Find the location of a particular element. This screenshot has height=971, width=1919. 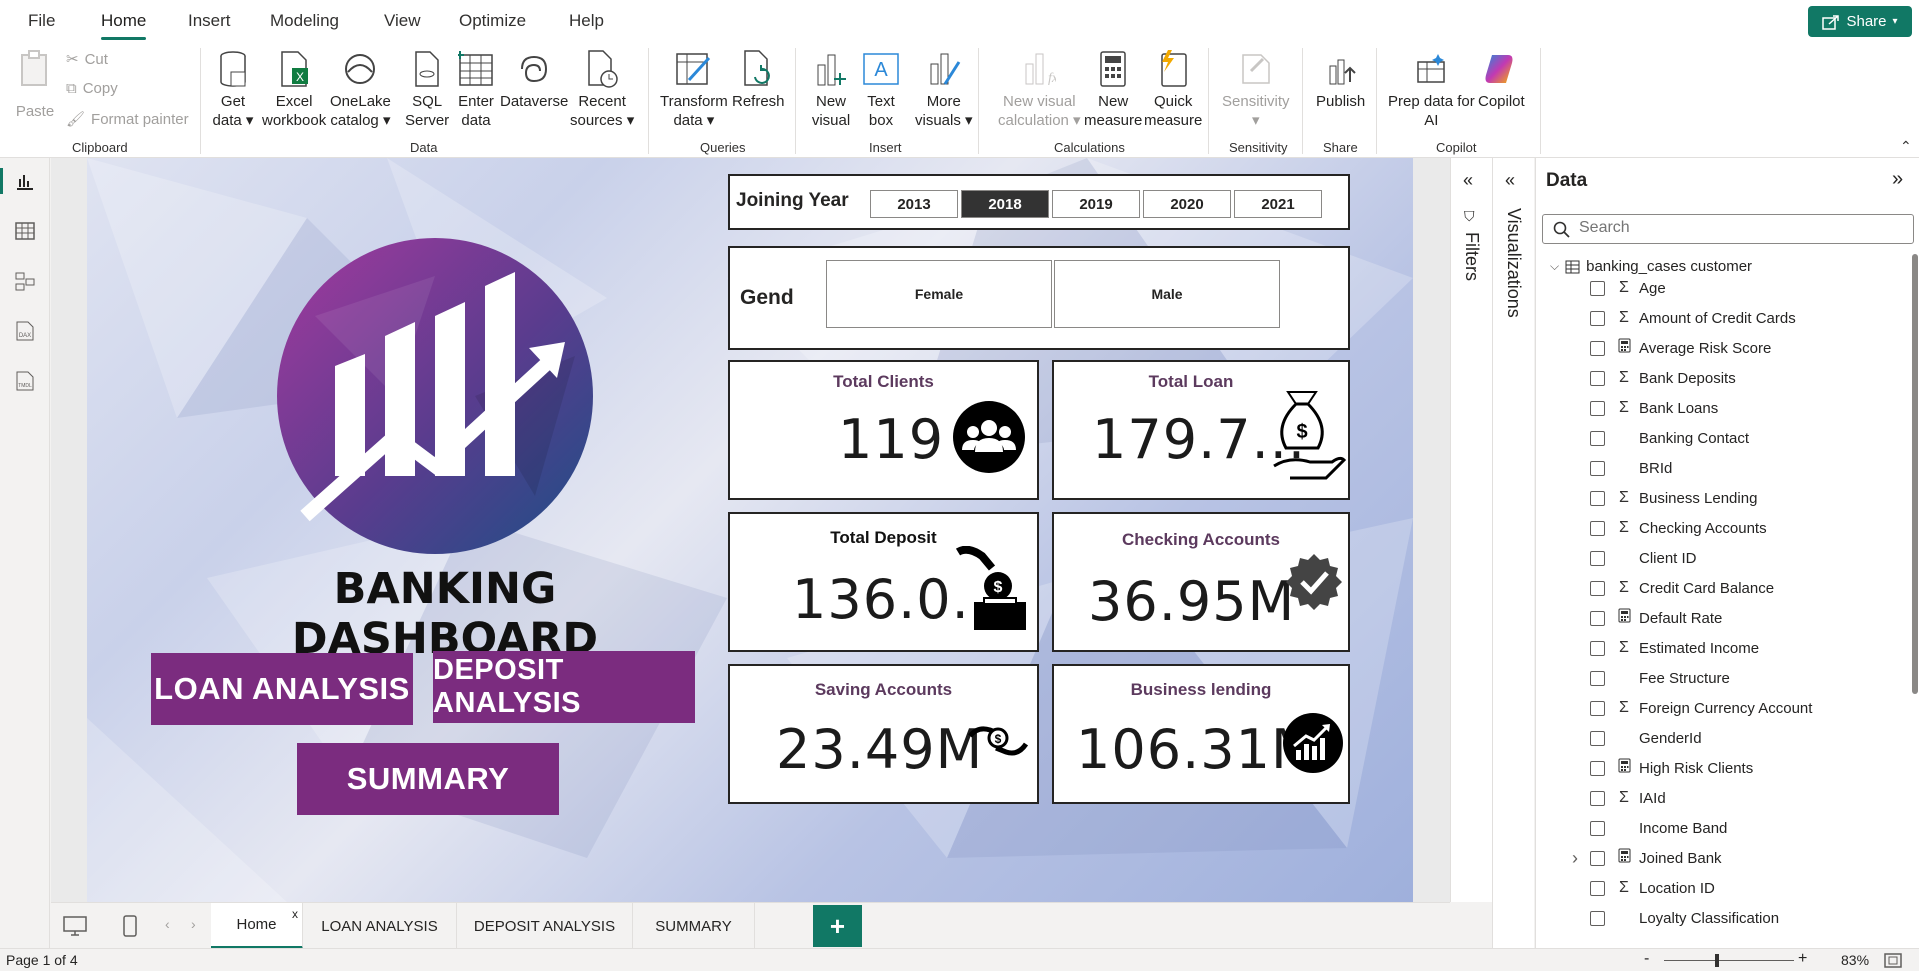

more-visuals-button: More visuals ▾ is located at coordinates (944, 89).